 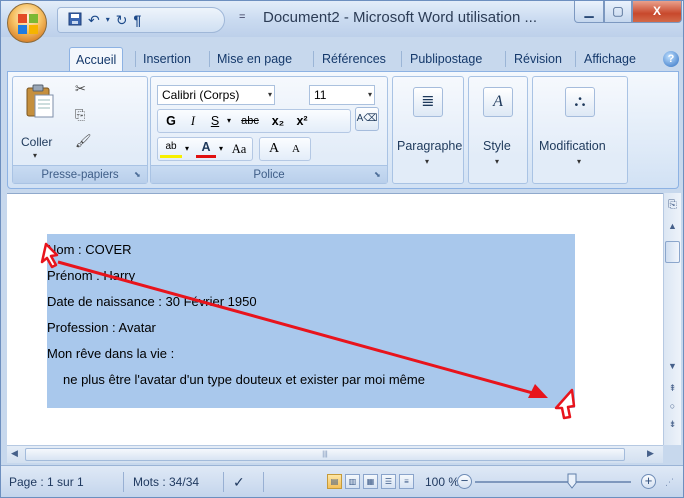 What do you see at coordinates (171, 148) in the screenshot?
I see `highlight-button: ab` at bounding box center [171, 148].